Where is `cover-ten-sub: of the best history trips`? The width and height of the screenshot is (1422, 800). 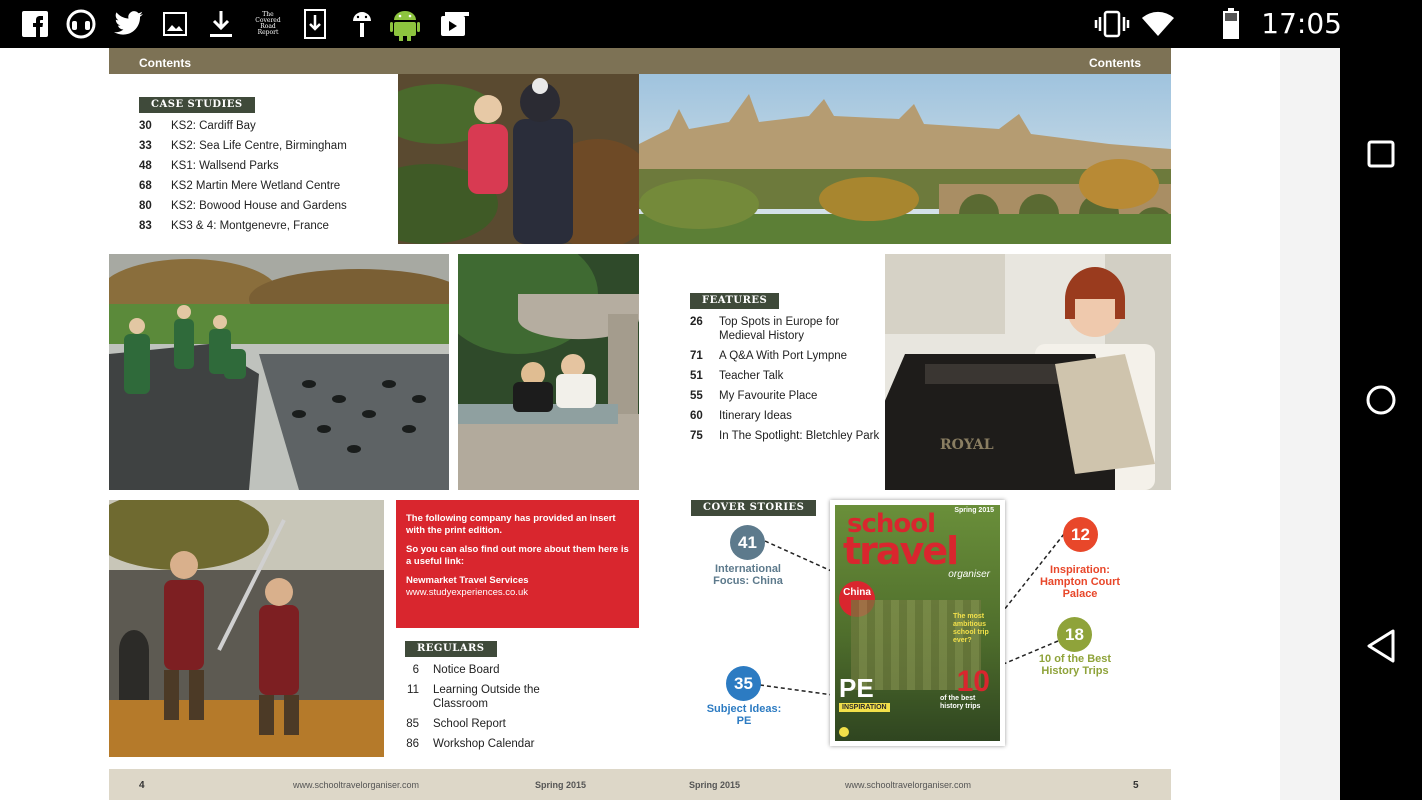 cover-ten-sub: of the best history trips is located at coordinates (960, 702).